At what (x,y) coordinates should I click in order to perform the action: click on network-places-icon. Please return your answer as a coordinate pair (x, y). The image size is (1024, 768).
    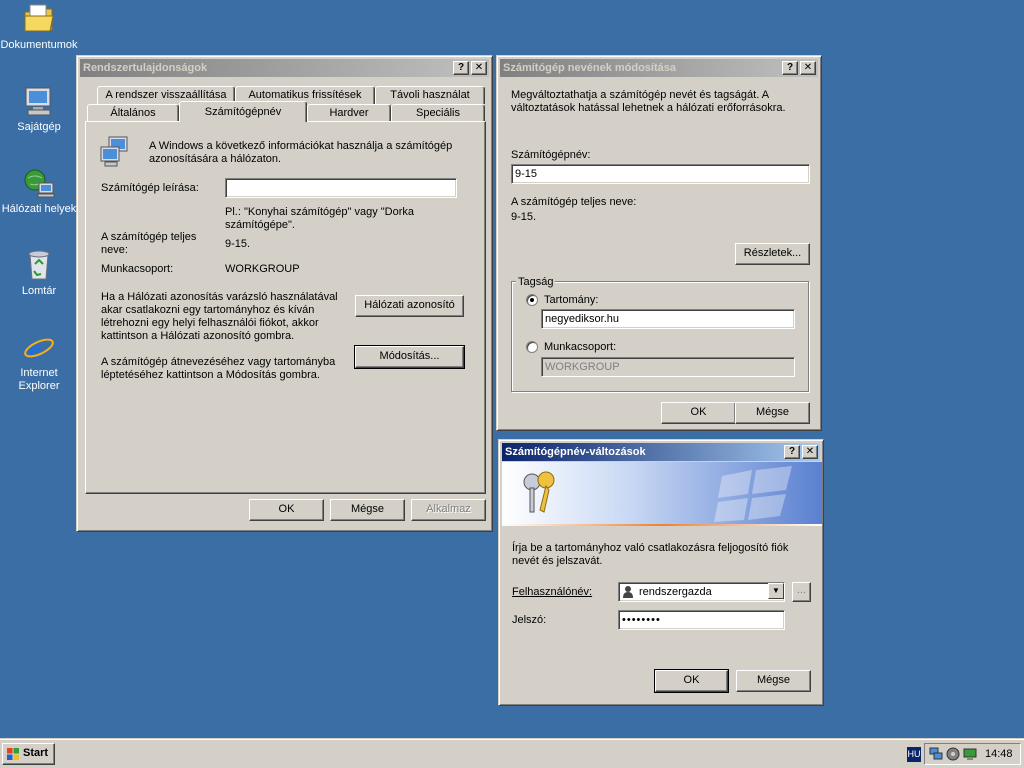
    Looking at the image, I should click on (39, 183).